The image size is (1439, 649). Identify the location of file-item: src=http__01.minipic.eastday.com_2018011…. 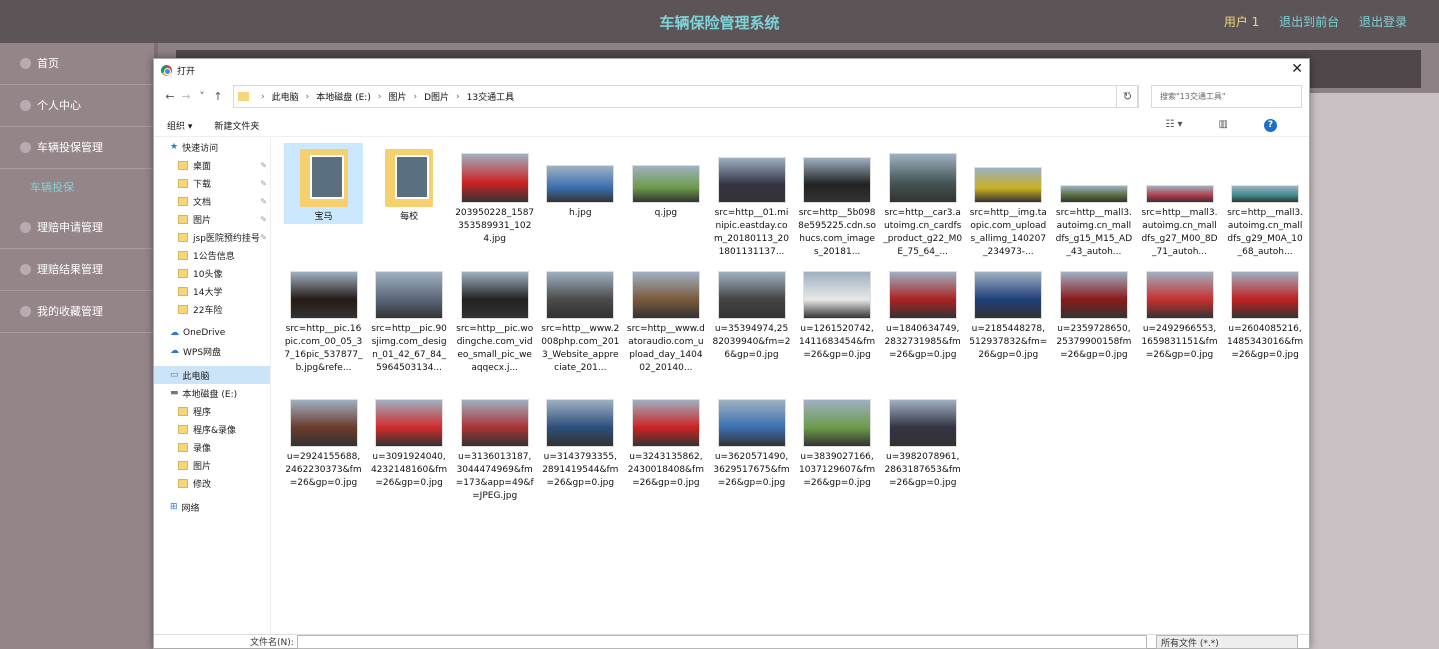
(751, 201).